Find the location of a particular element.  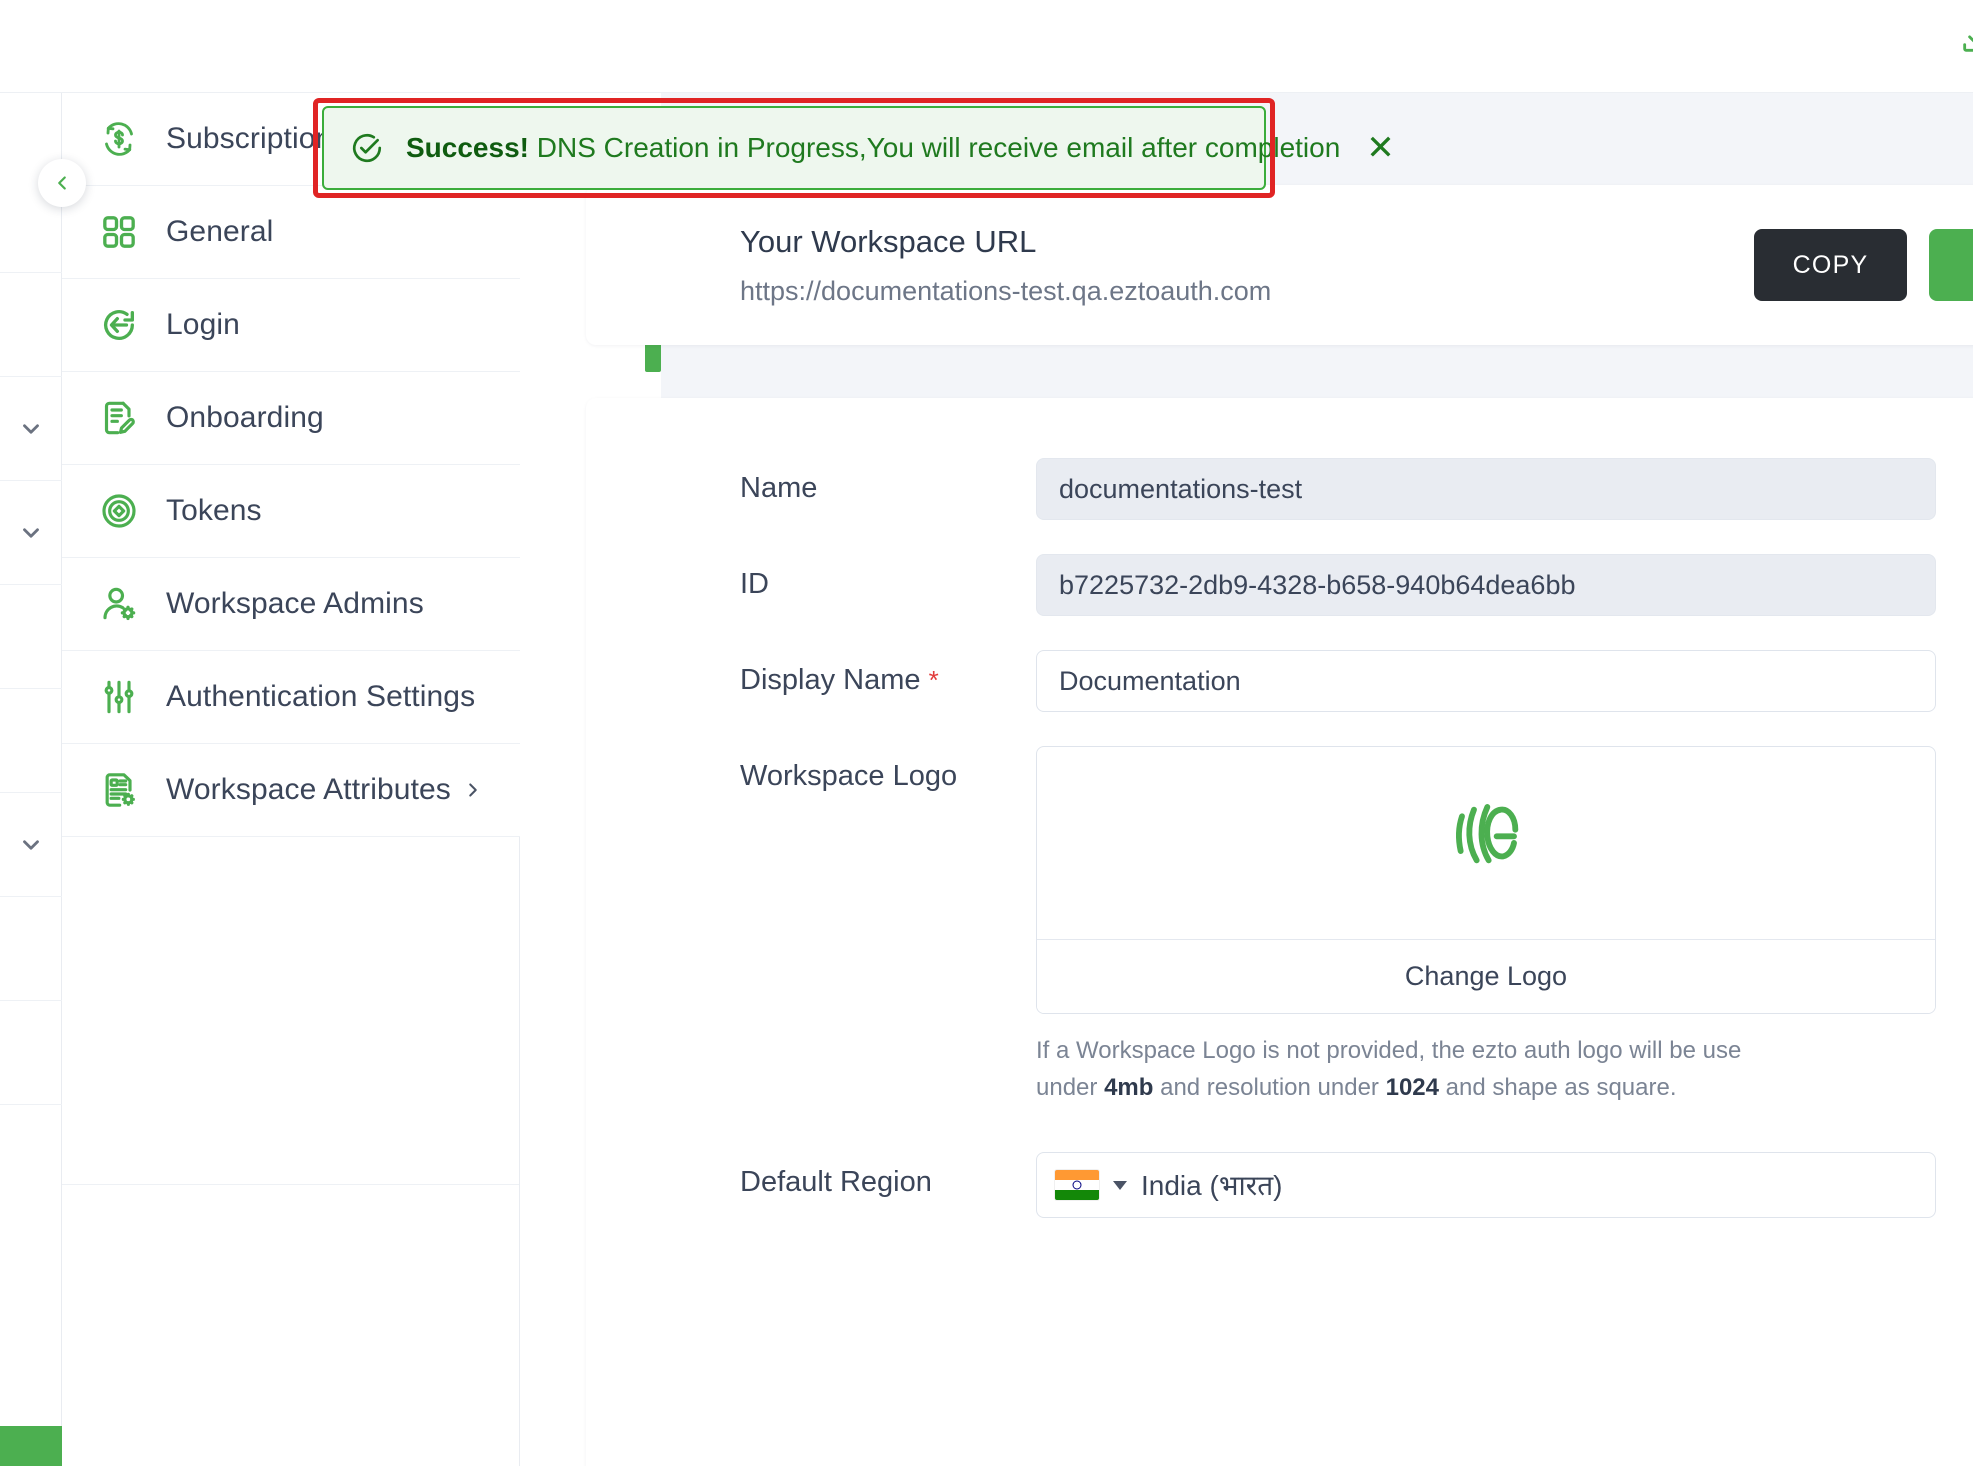

display-name-label: Display Name * is located at coordinates (888, 673).